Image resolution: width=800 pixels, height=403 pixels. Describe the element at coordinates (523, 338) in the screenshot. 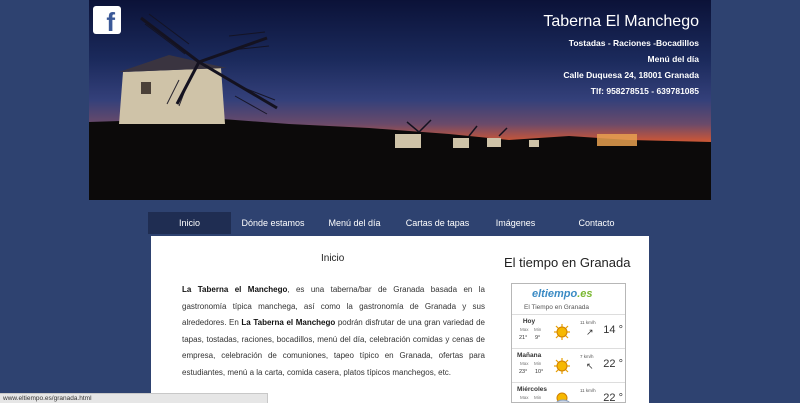

I see `max-temp: 21°` at that location.